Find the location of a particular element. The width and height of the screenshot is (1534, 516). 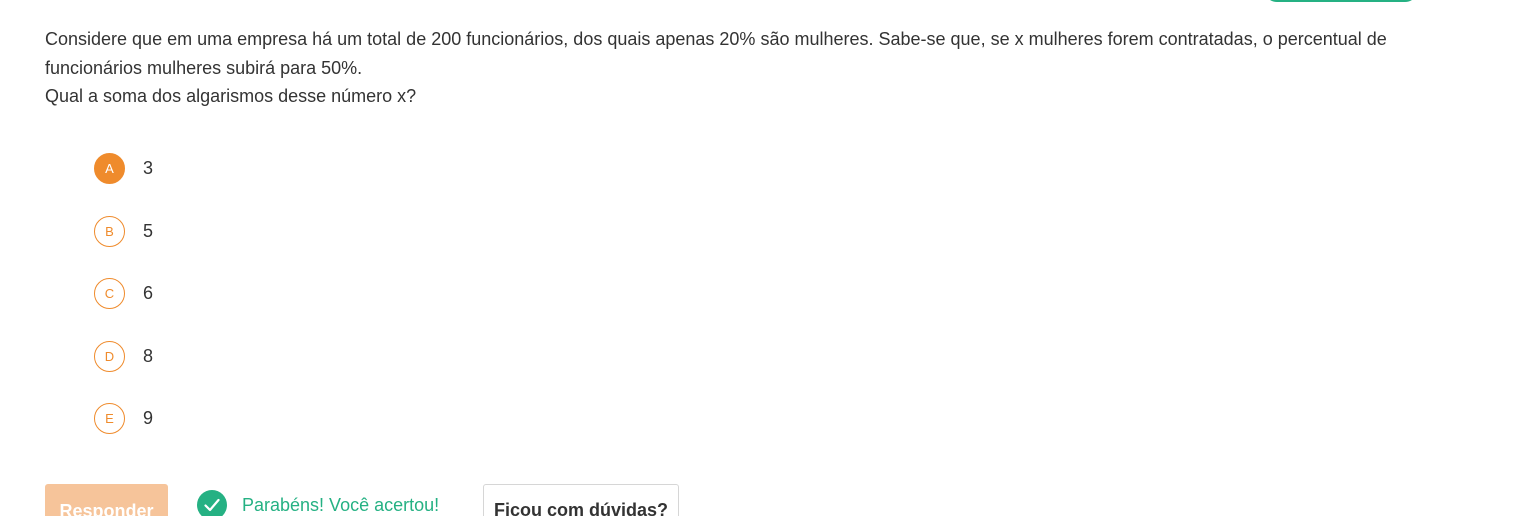

option-text-d: 8 is located at coordinates (148, 355).